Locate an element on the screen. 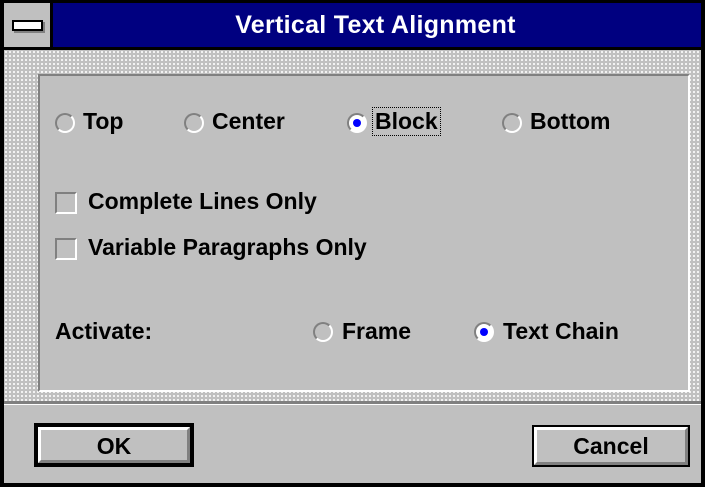 This screenshot has width=705, height=487. system-menu-button is located at coordinates (28, 25).